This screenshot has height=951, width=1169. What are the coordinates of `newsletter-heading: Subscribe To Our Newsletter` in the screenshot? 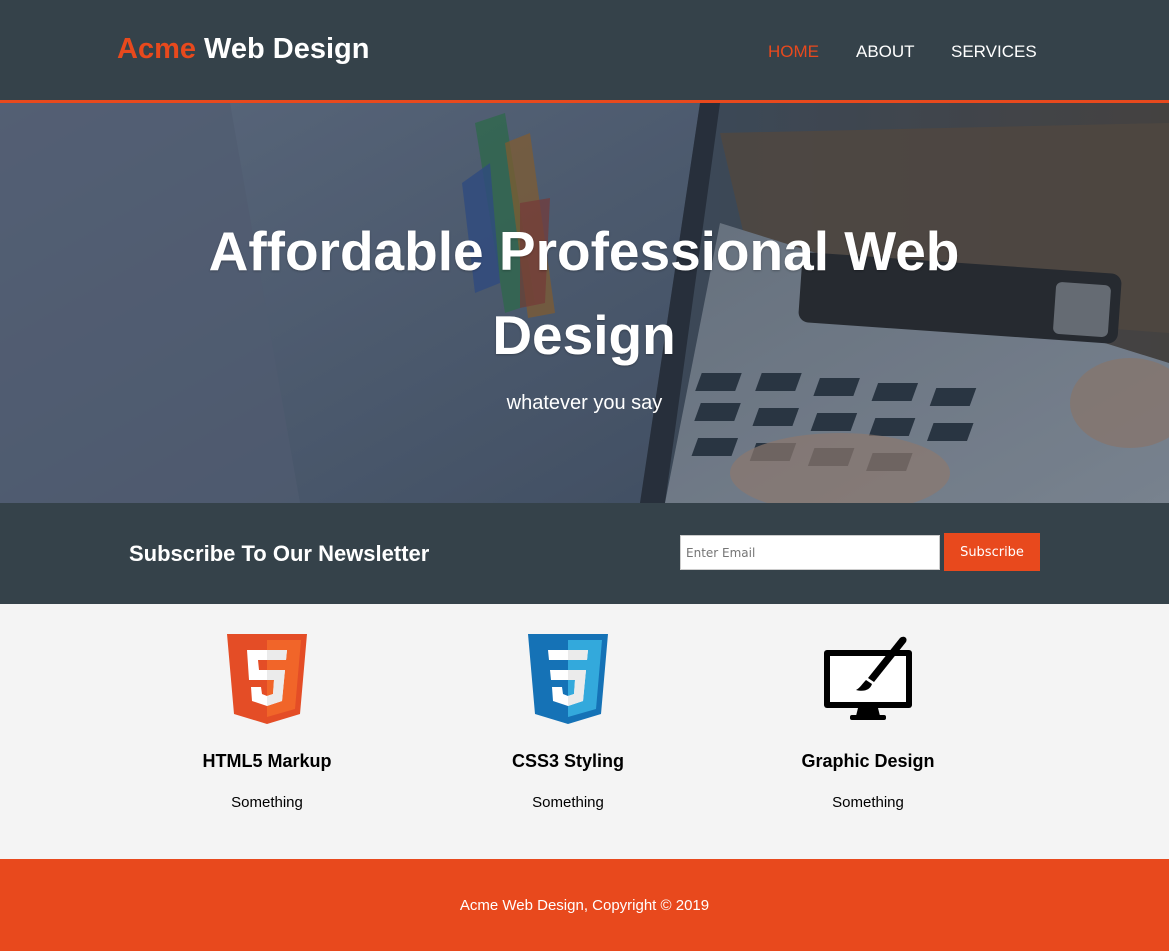 It's located at (279, 553).